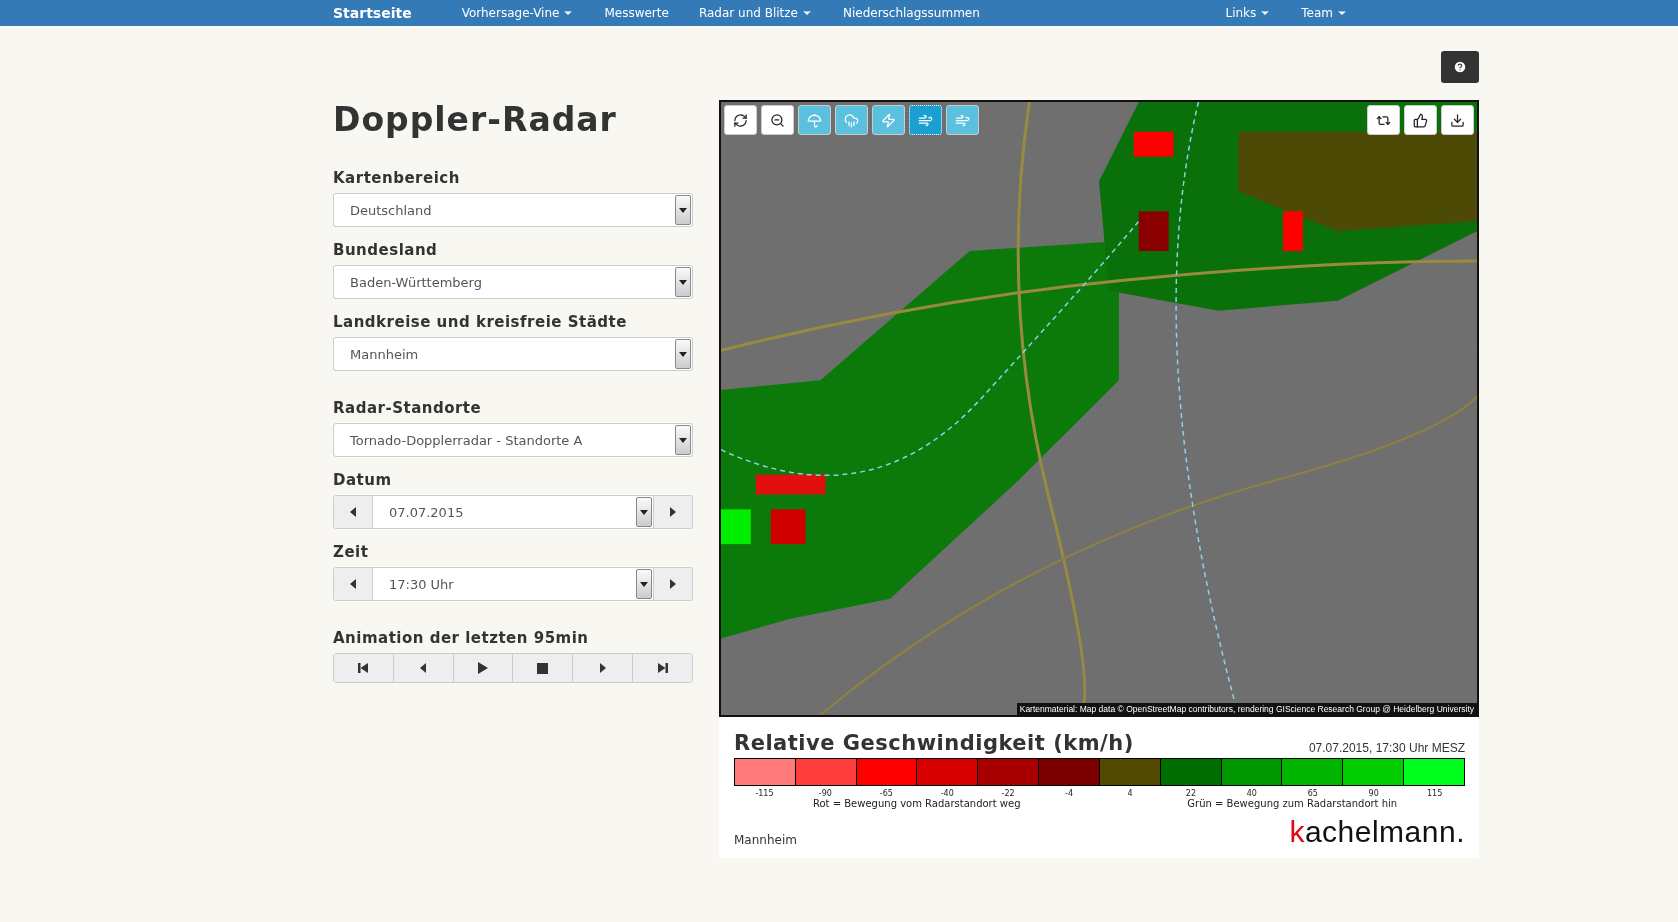 The height and width of the screenshot is (922, 1678). I want to click on nav-brand: Startseite, so click(372, 13).